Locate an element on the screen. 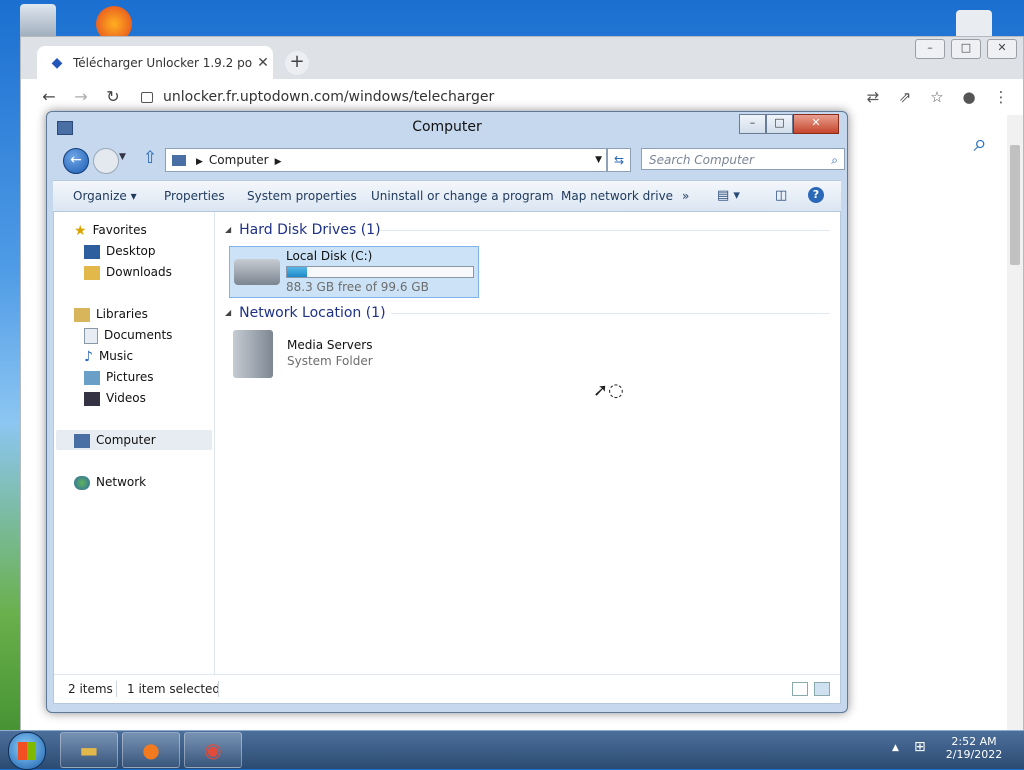  forward-arrow-icon: → is located at coordinates (81, 97).